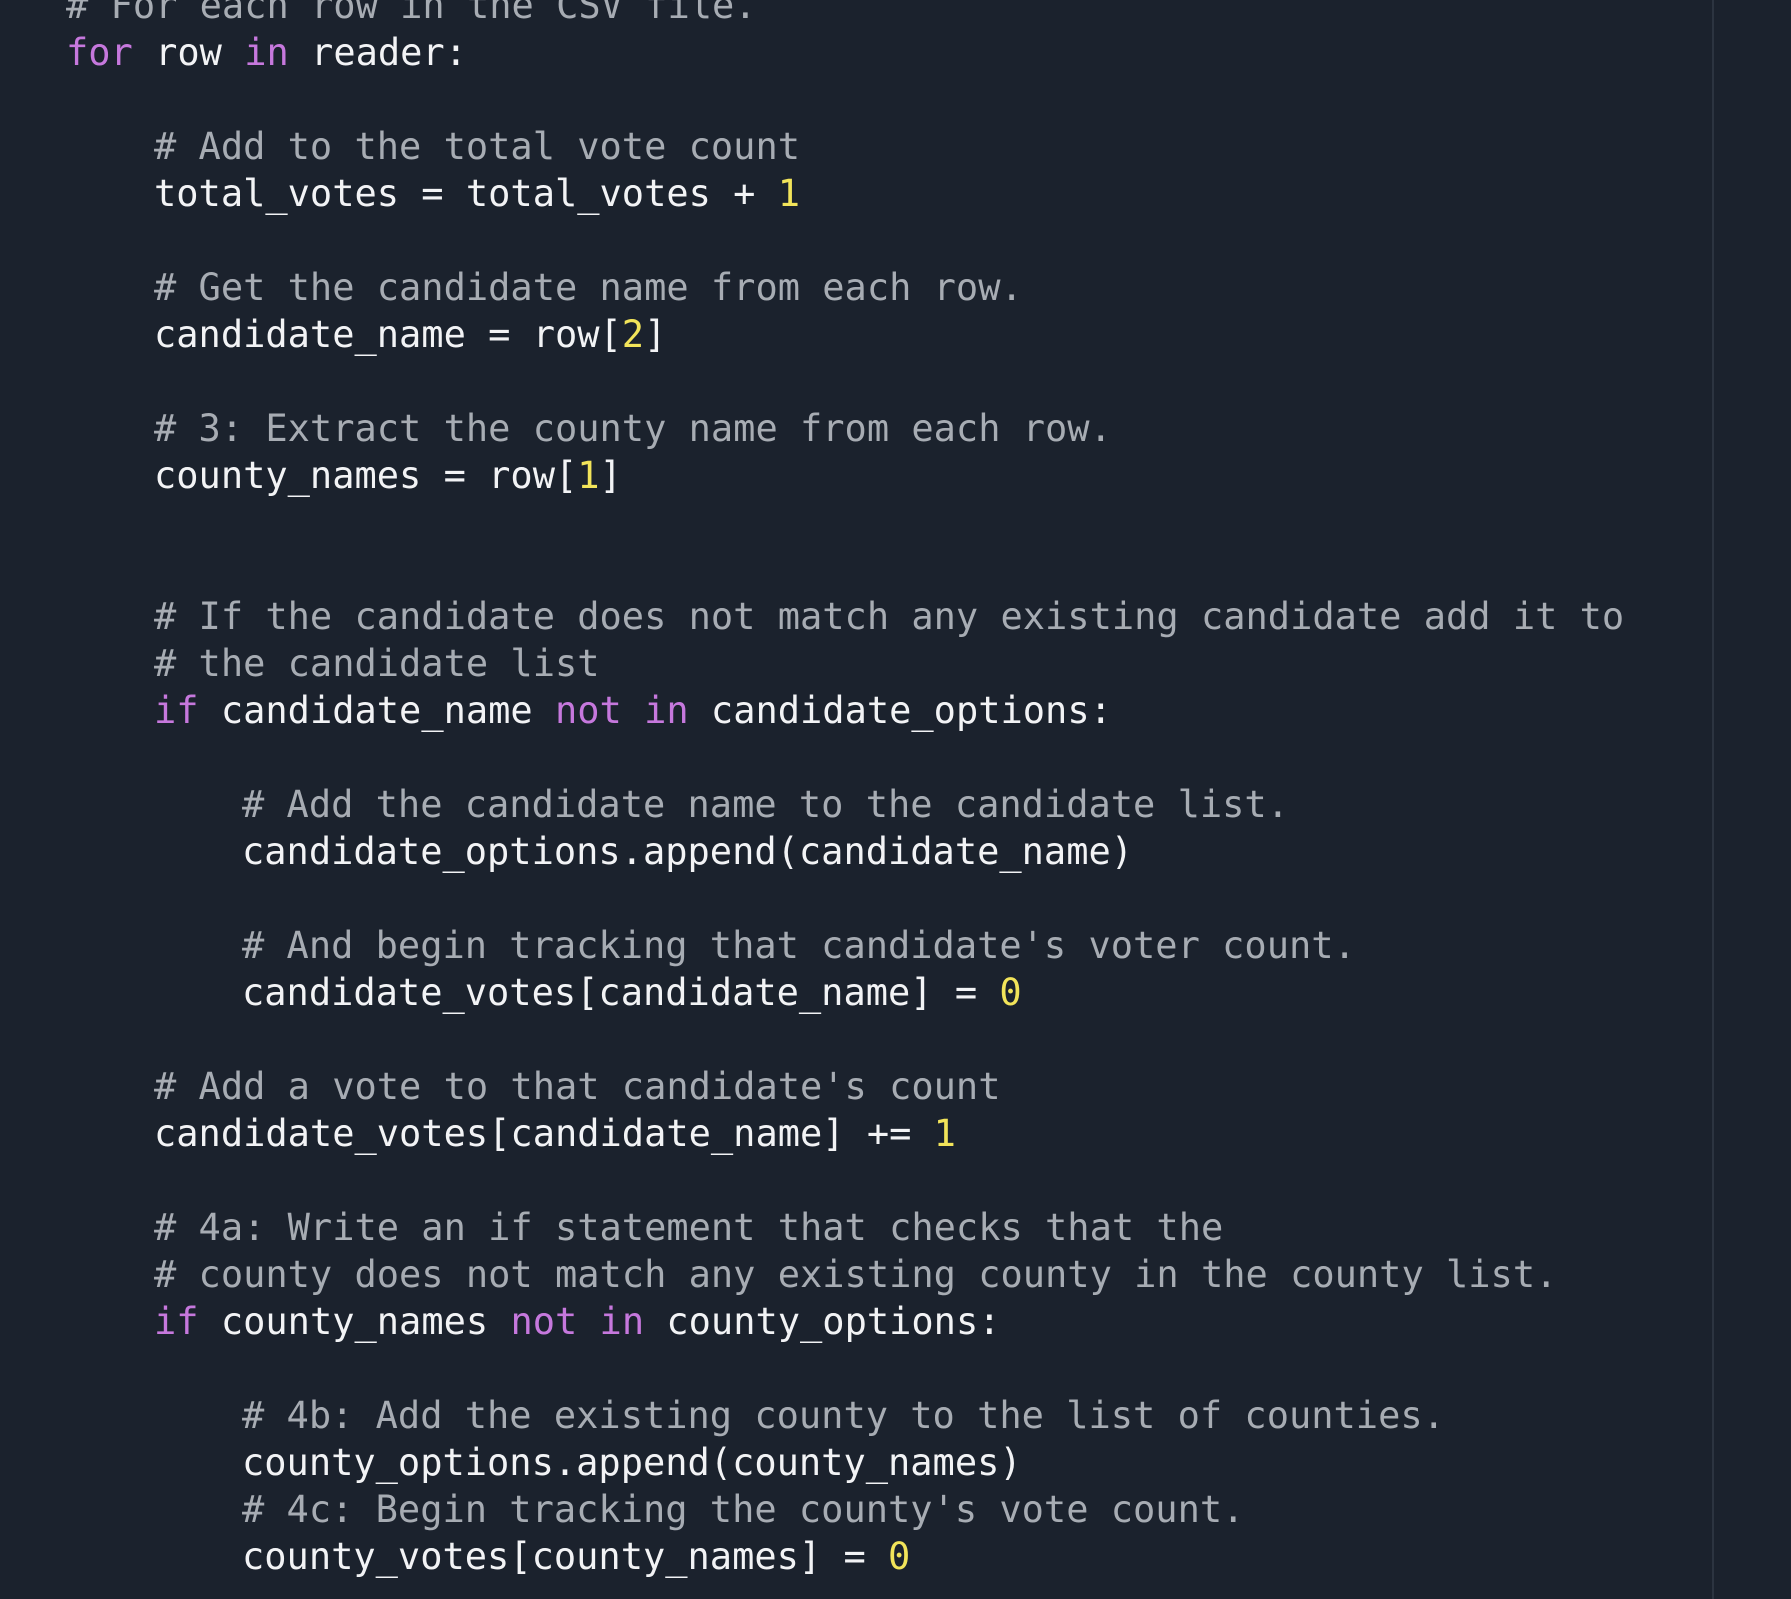 This screenshot has height=1599, width=1791. What do you see at coordinates (99, 52) in the screenshot?
I see `code-token-keyword: for` at bounding box center [99, 52].